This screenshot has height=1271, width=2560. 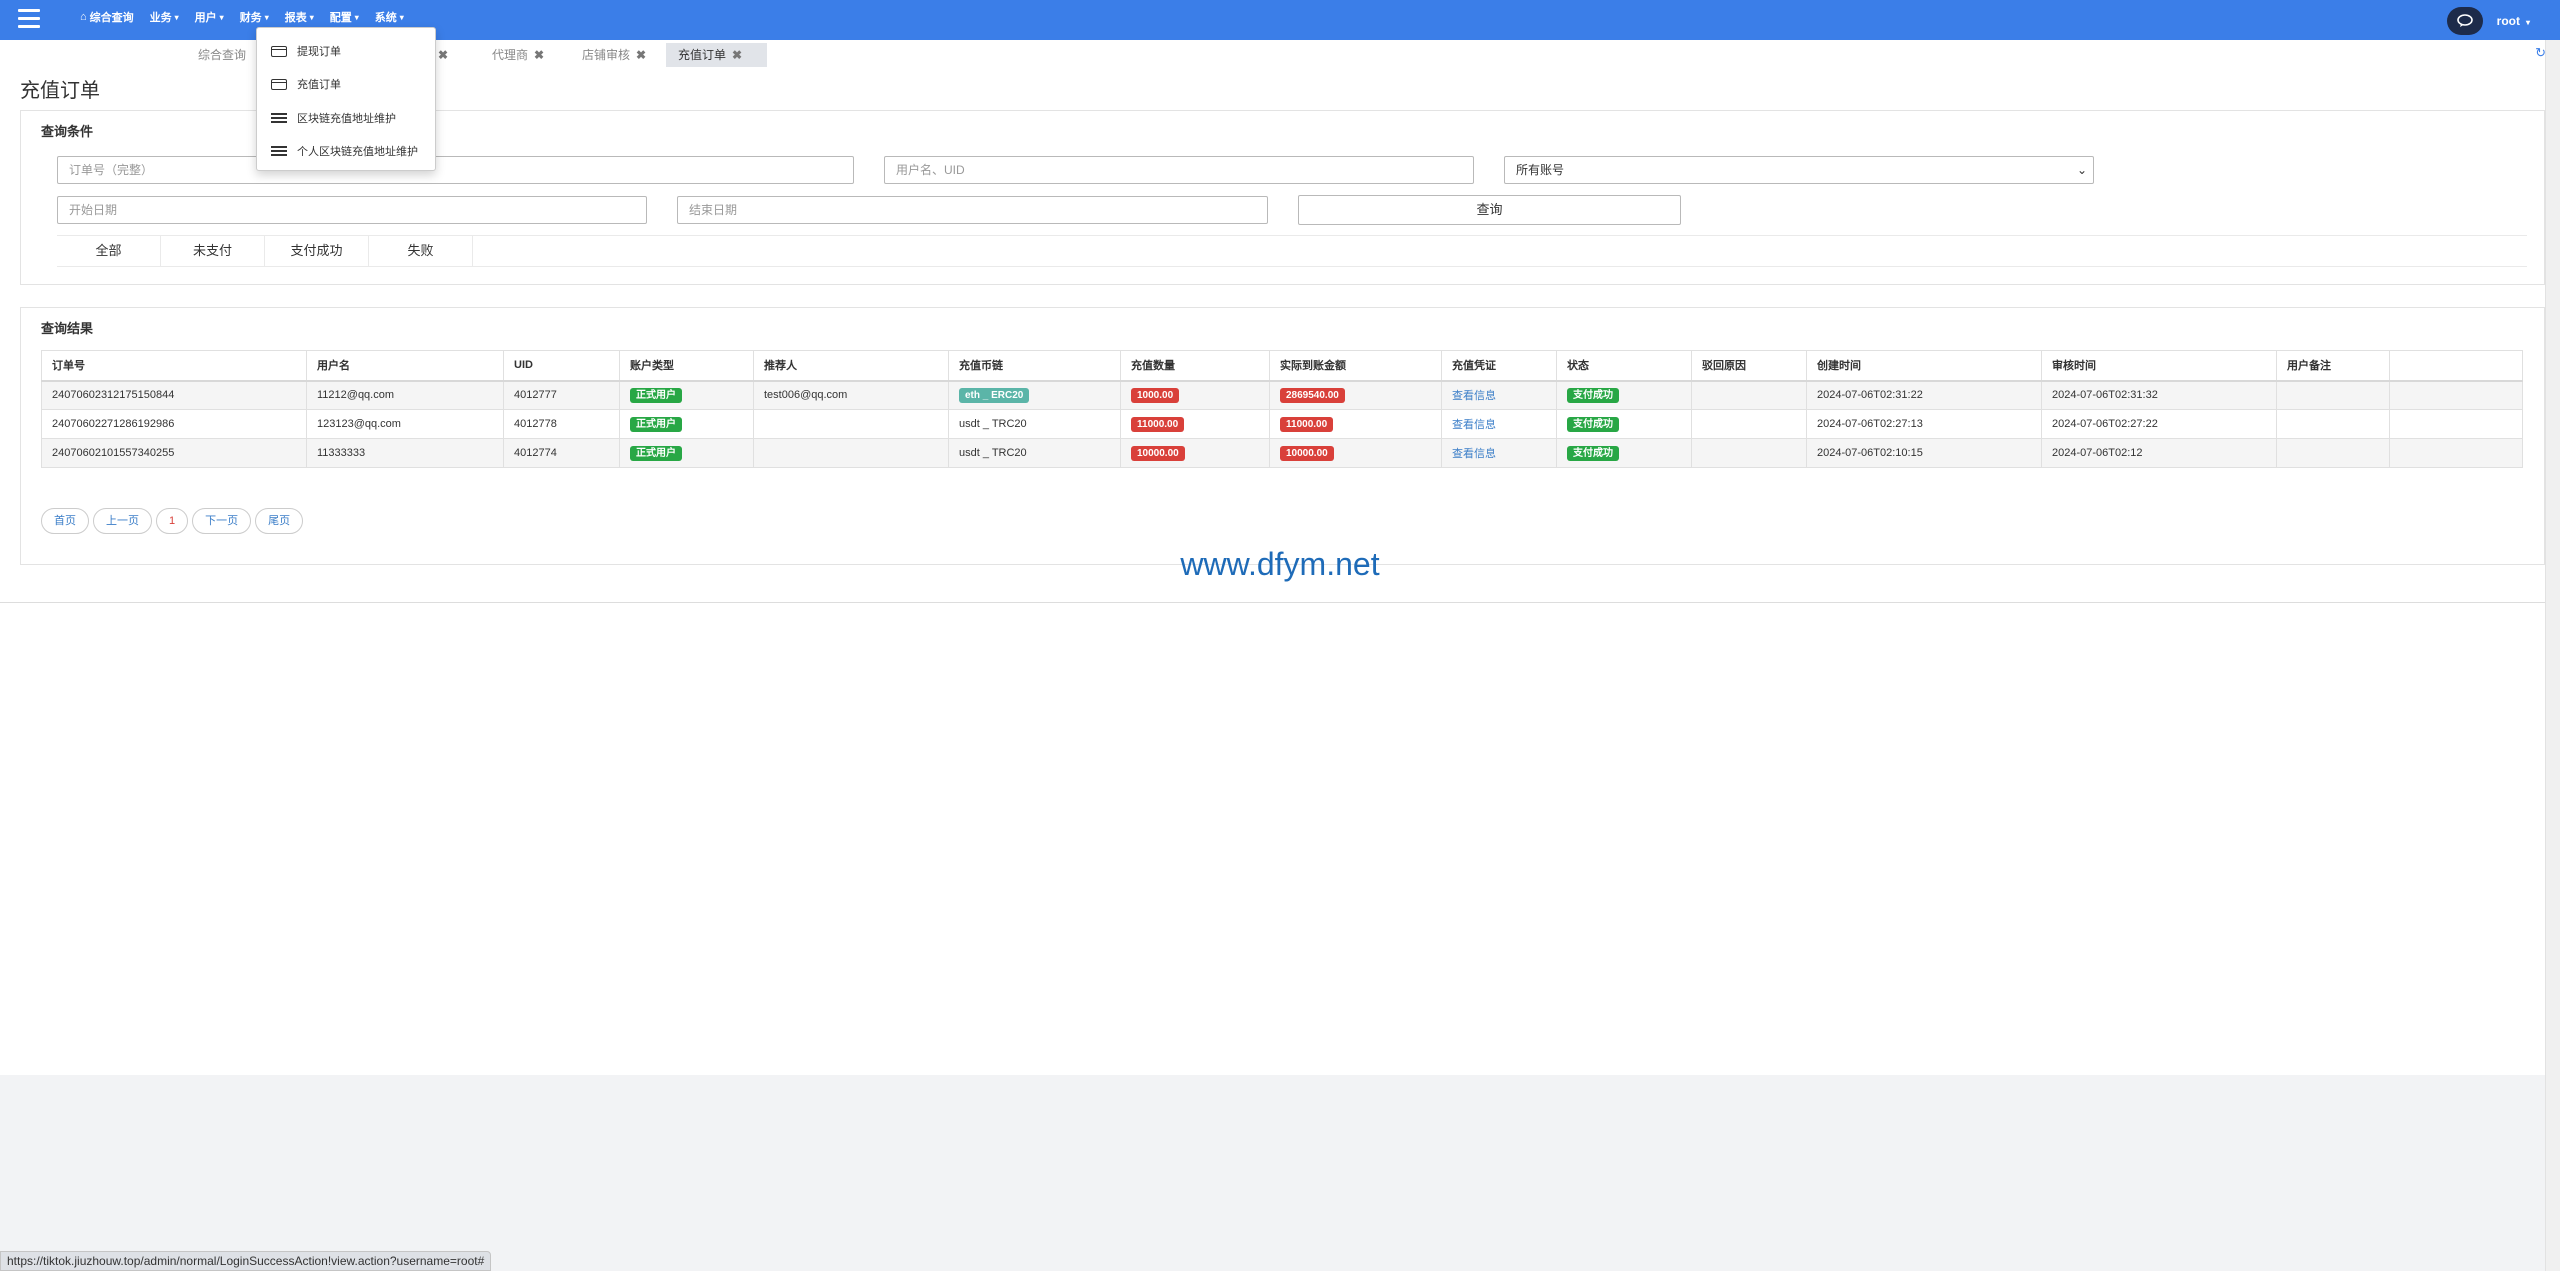 What do you see at coordinates (2488, 21) in the screenshot?
I see `user-area: root ▾` at bounding box center [2488, 21].